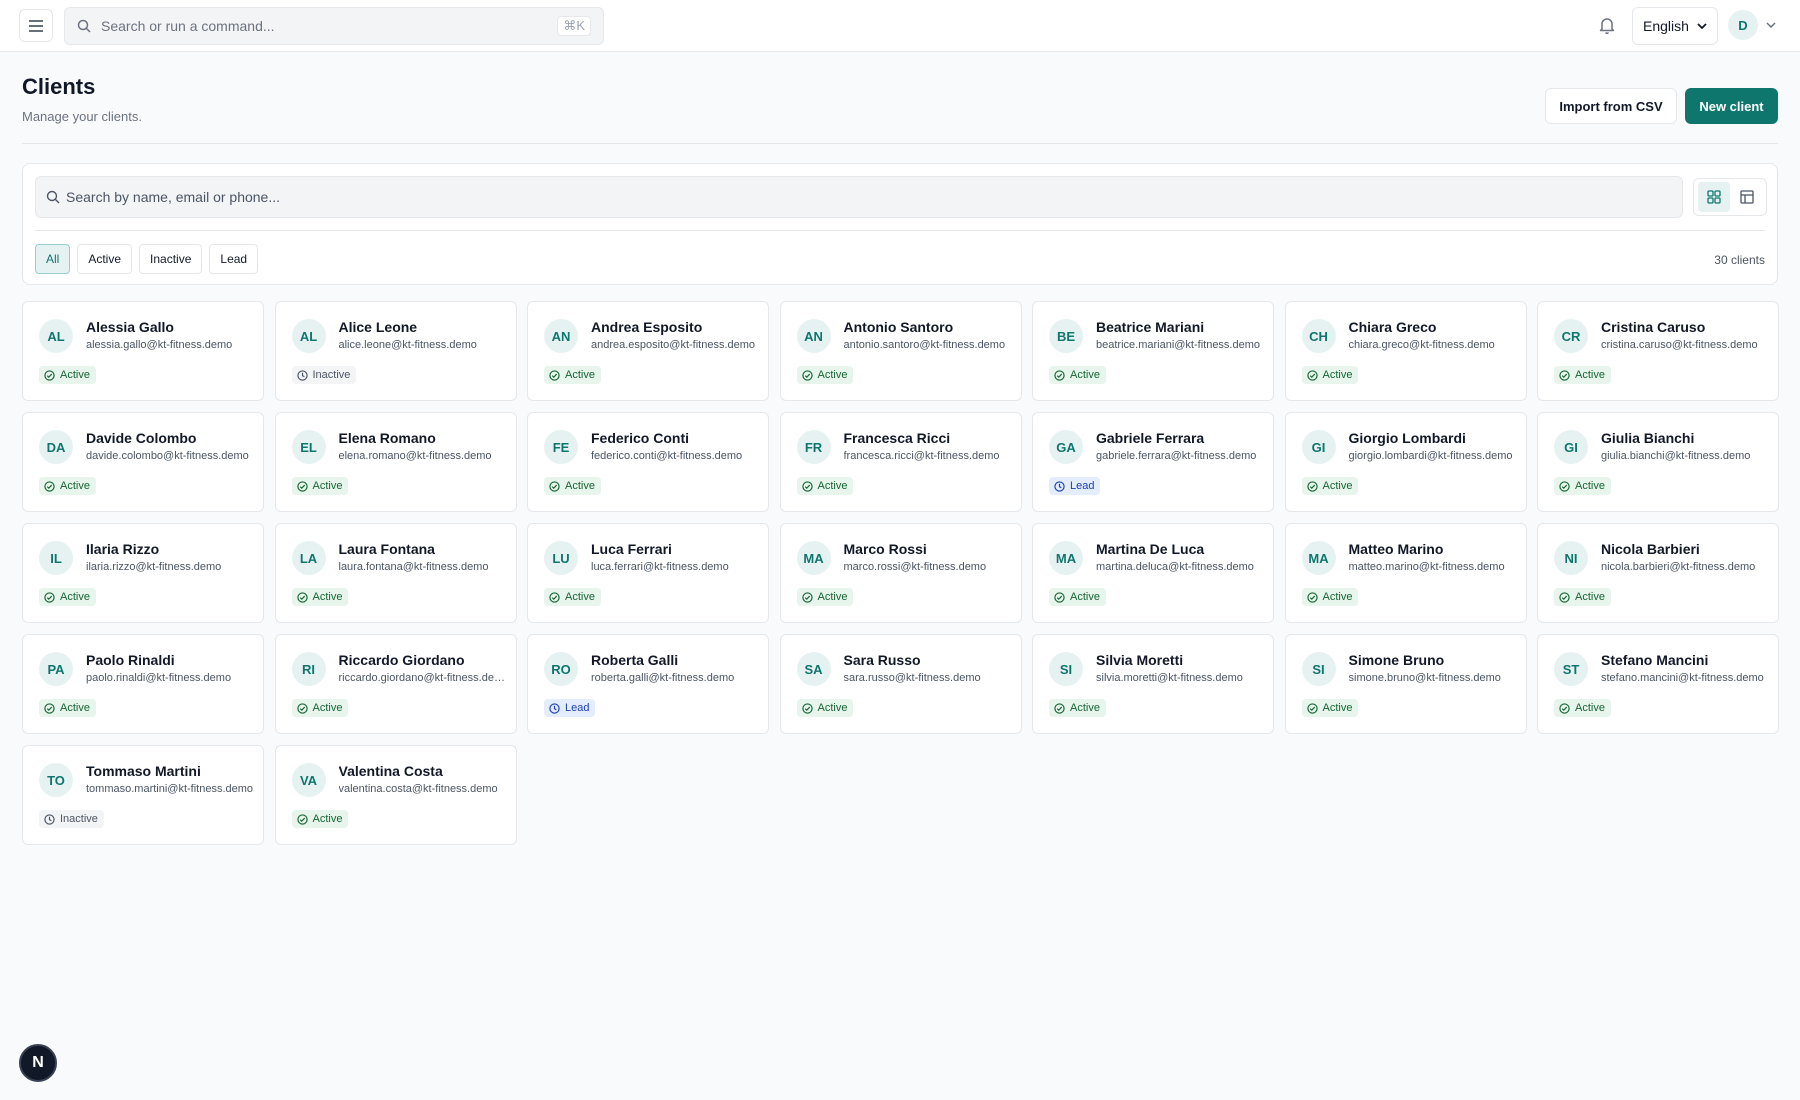 The width and height of the screenshot is (1800, 1100). I want to click on menu-button, so click(36, 25).